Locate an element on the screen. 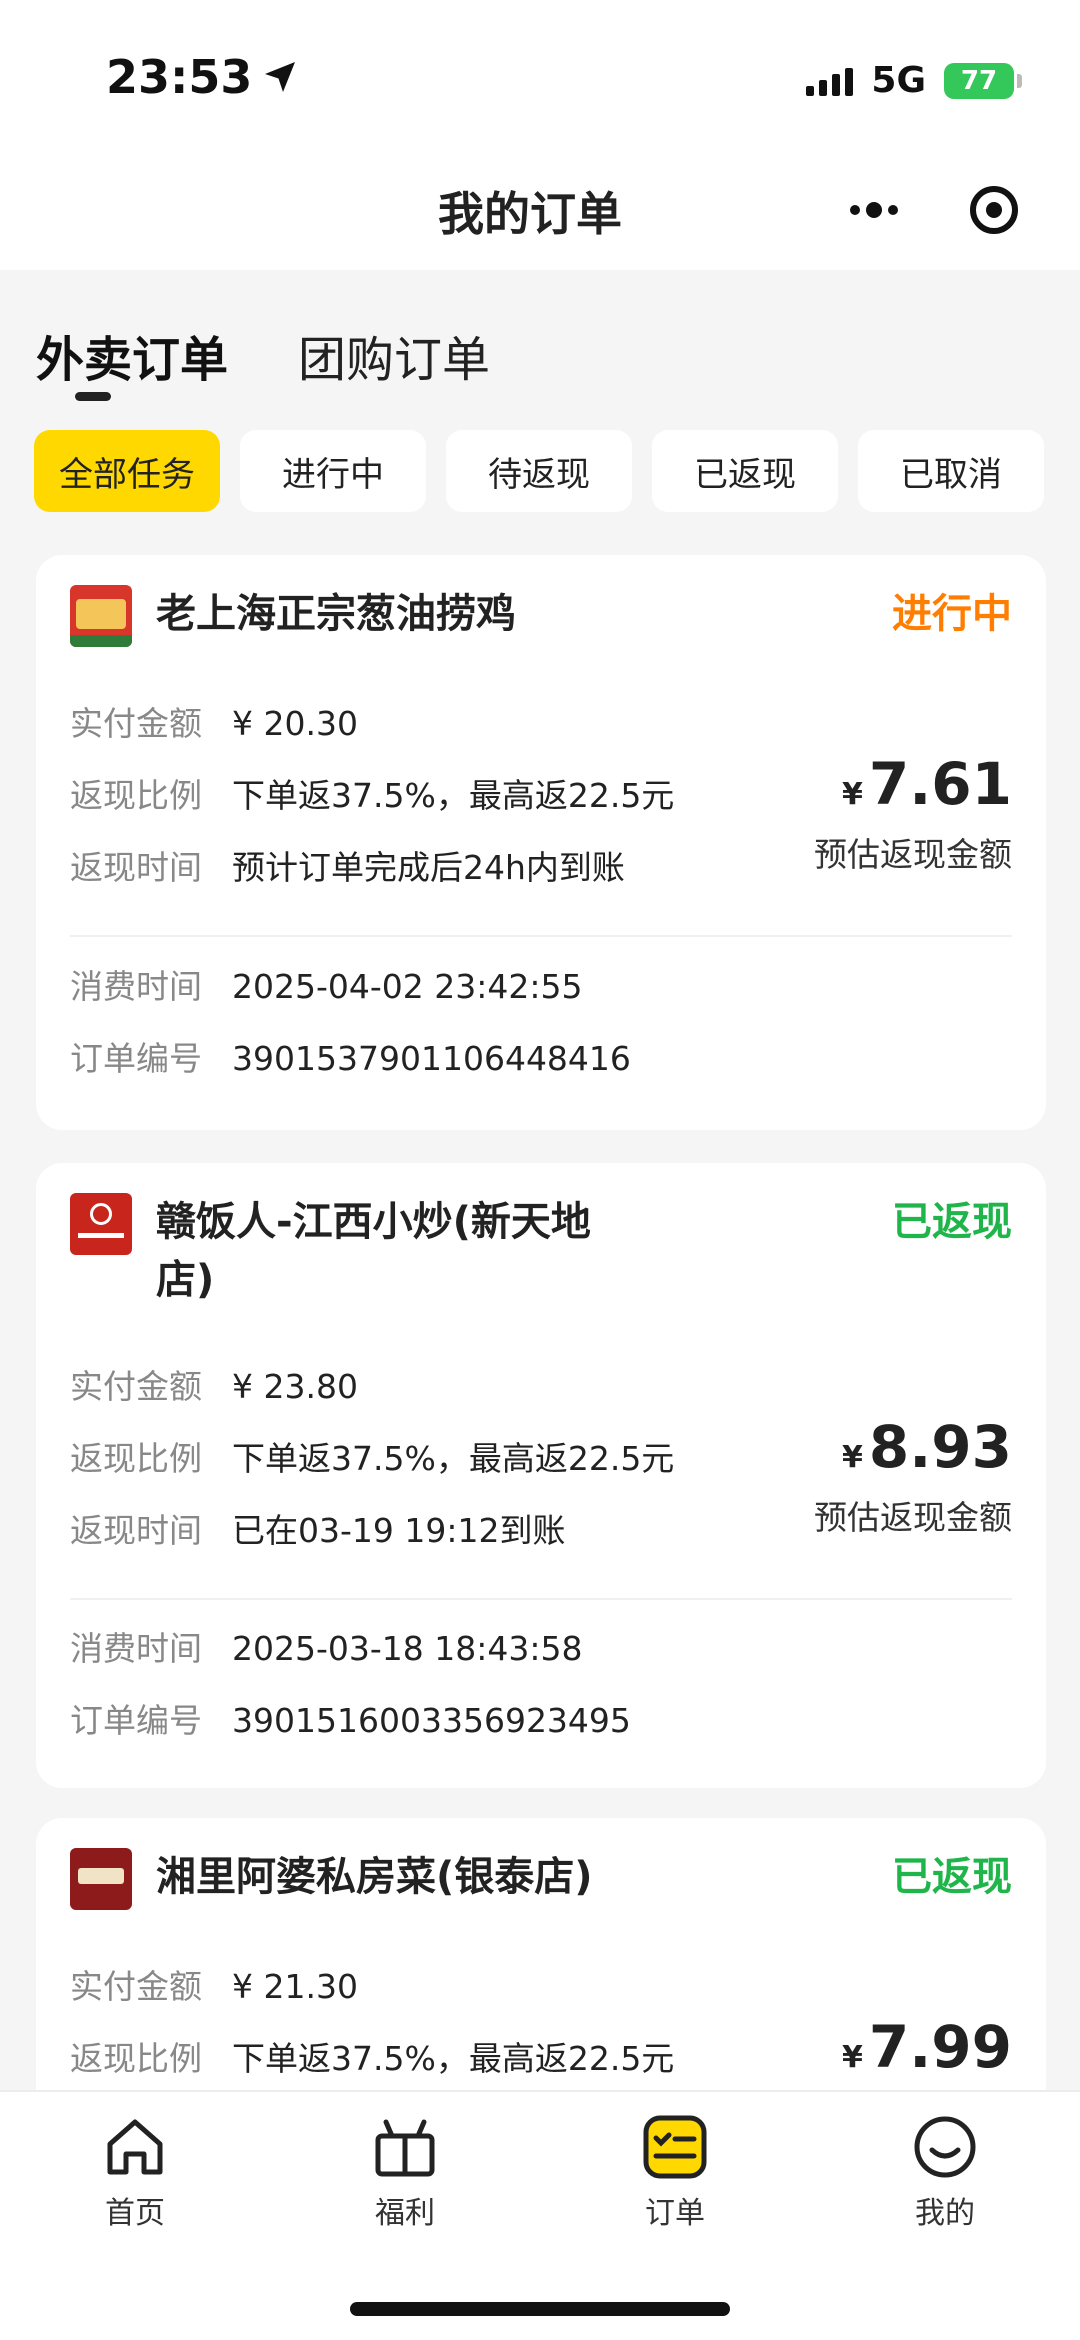  order-no-value: 3901516003356923495 is located at coordinates (431, 1720).